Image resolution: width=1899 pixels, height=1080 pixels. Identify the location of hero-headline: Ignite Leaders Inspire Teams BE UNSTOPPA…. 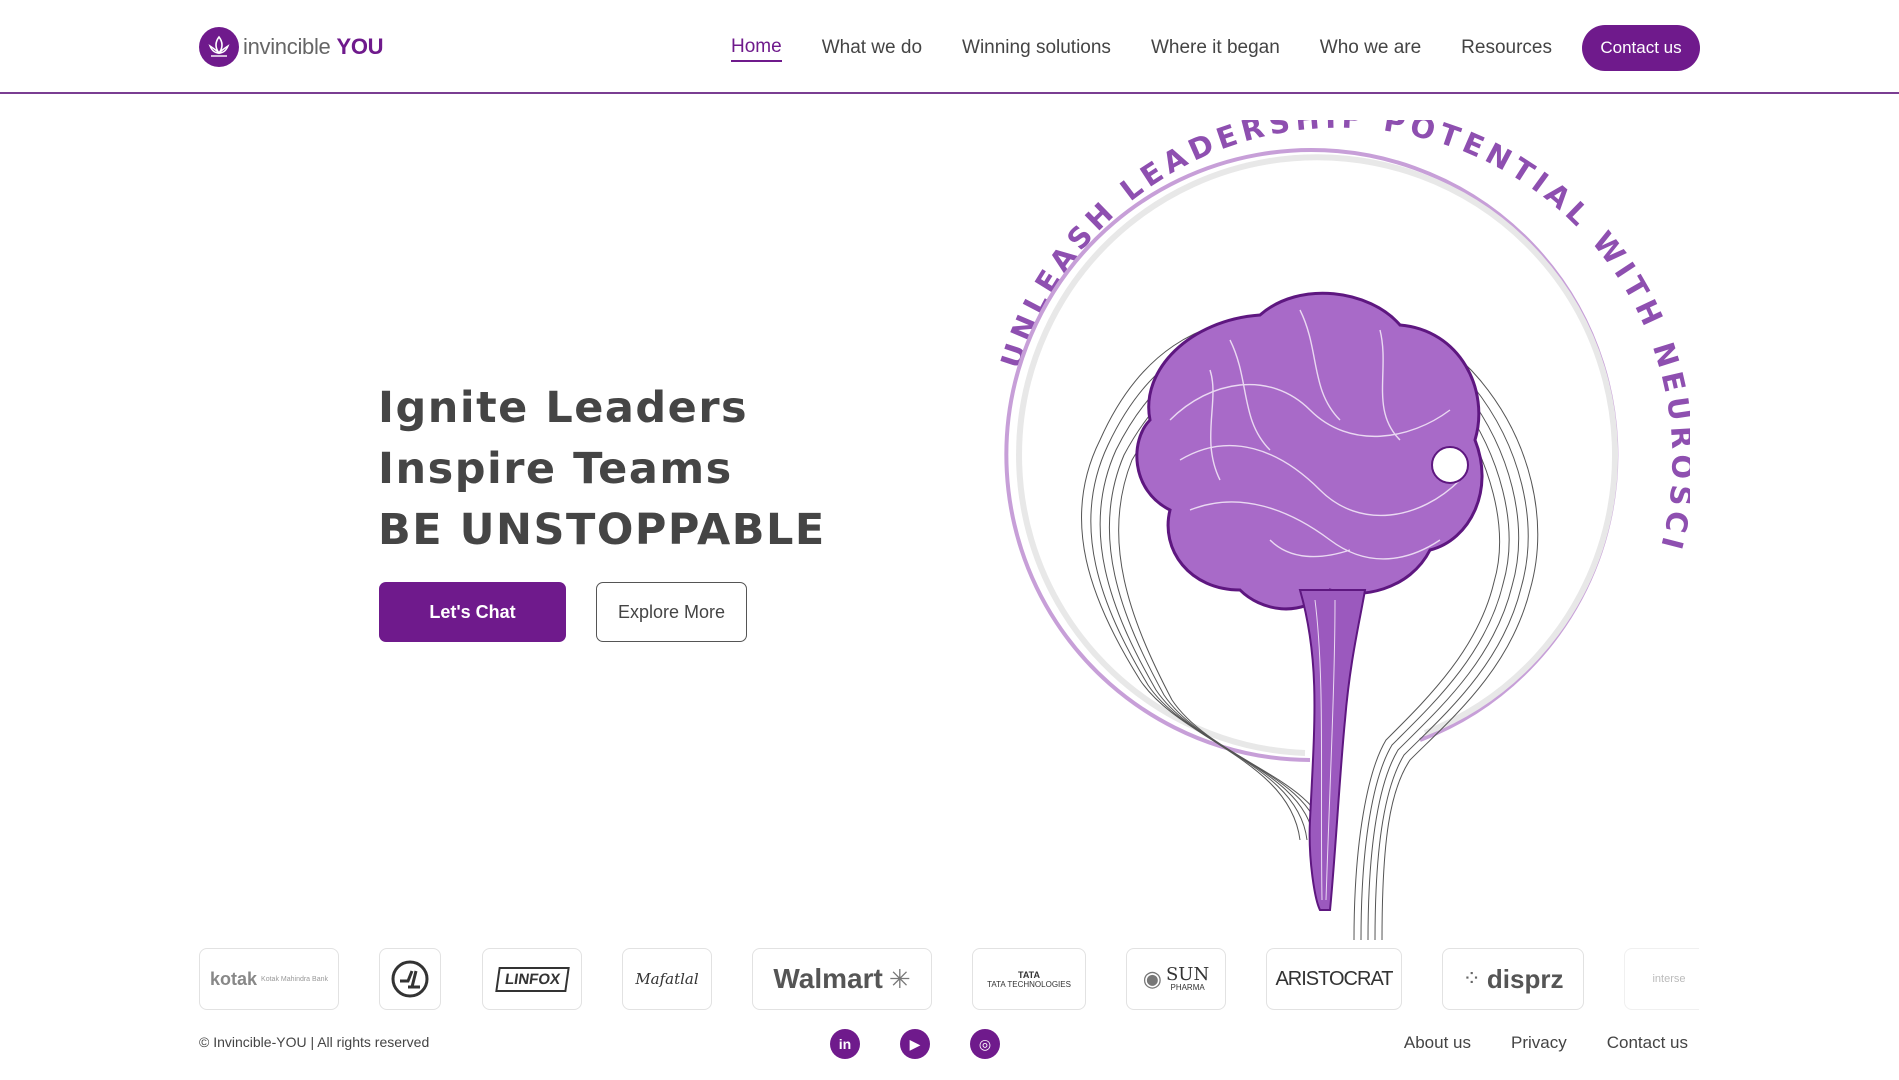
(602, 469).